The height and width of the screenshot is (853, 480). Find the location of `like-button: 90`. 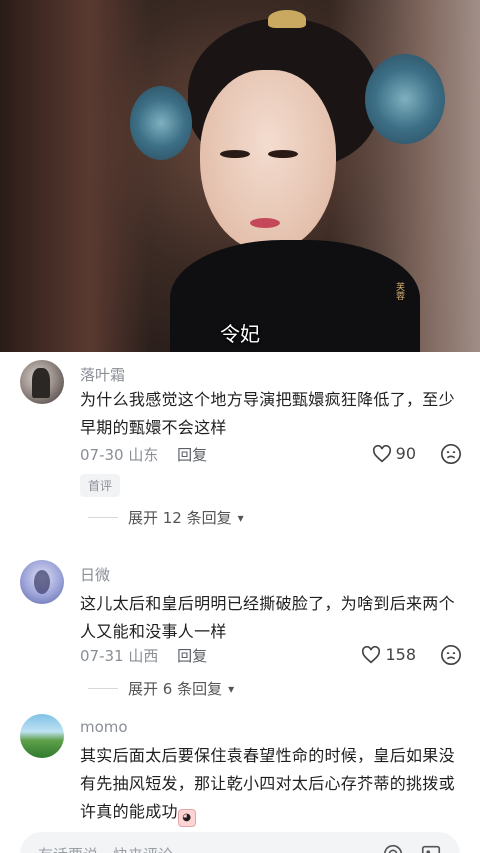

like-button: 90 is located at coordinates (394, 453).